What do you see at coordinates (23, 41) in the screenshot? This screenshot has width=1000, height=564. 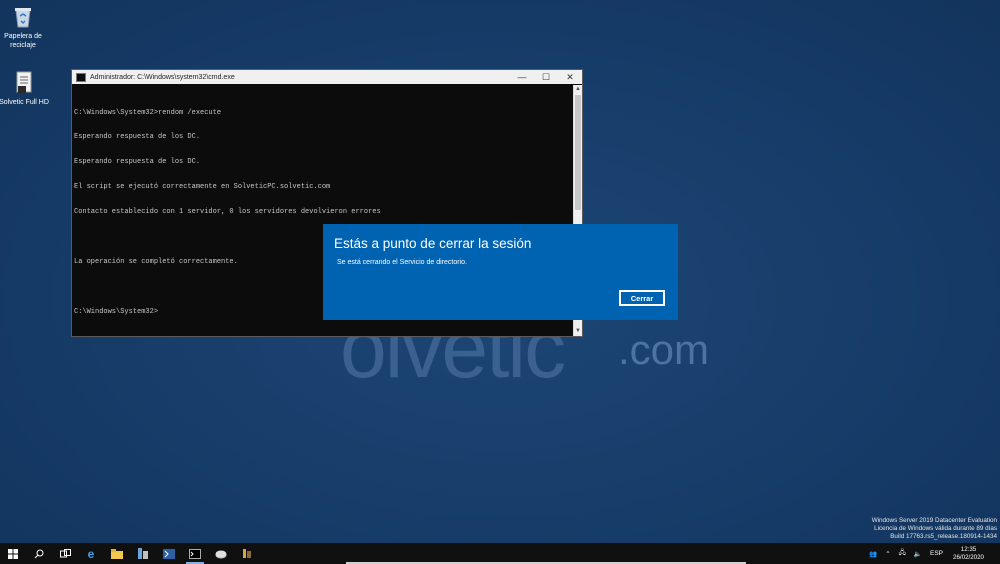 I see `desktop-icon-label: Papelera de reciclaje` at bounding box center [23, 41].